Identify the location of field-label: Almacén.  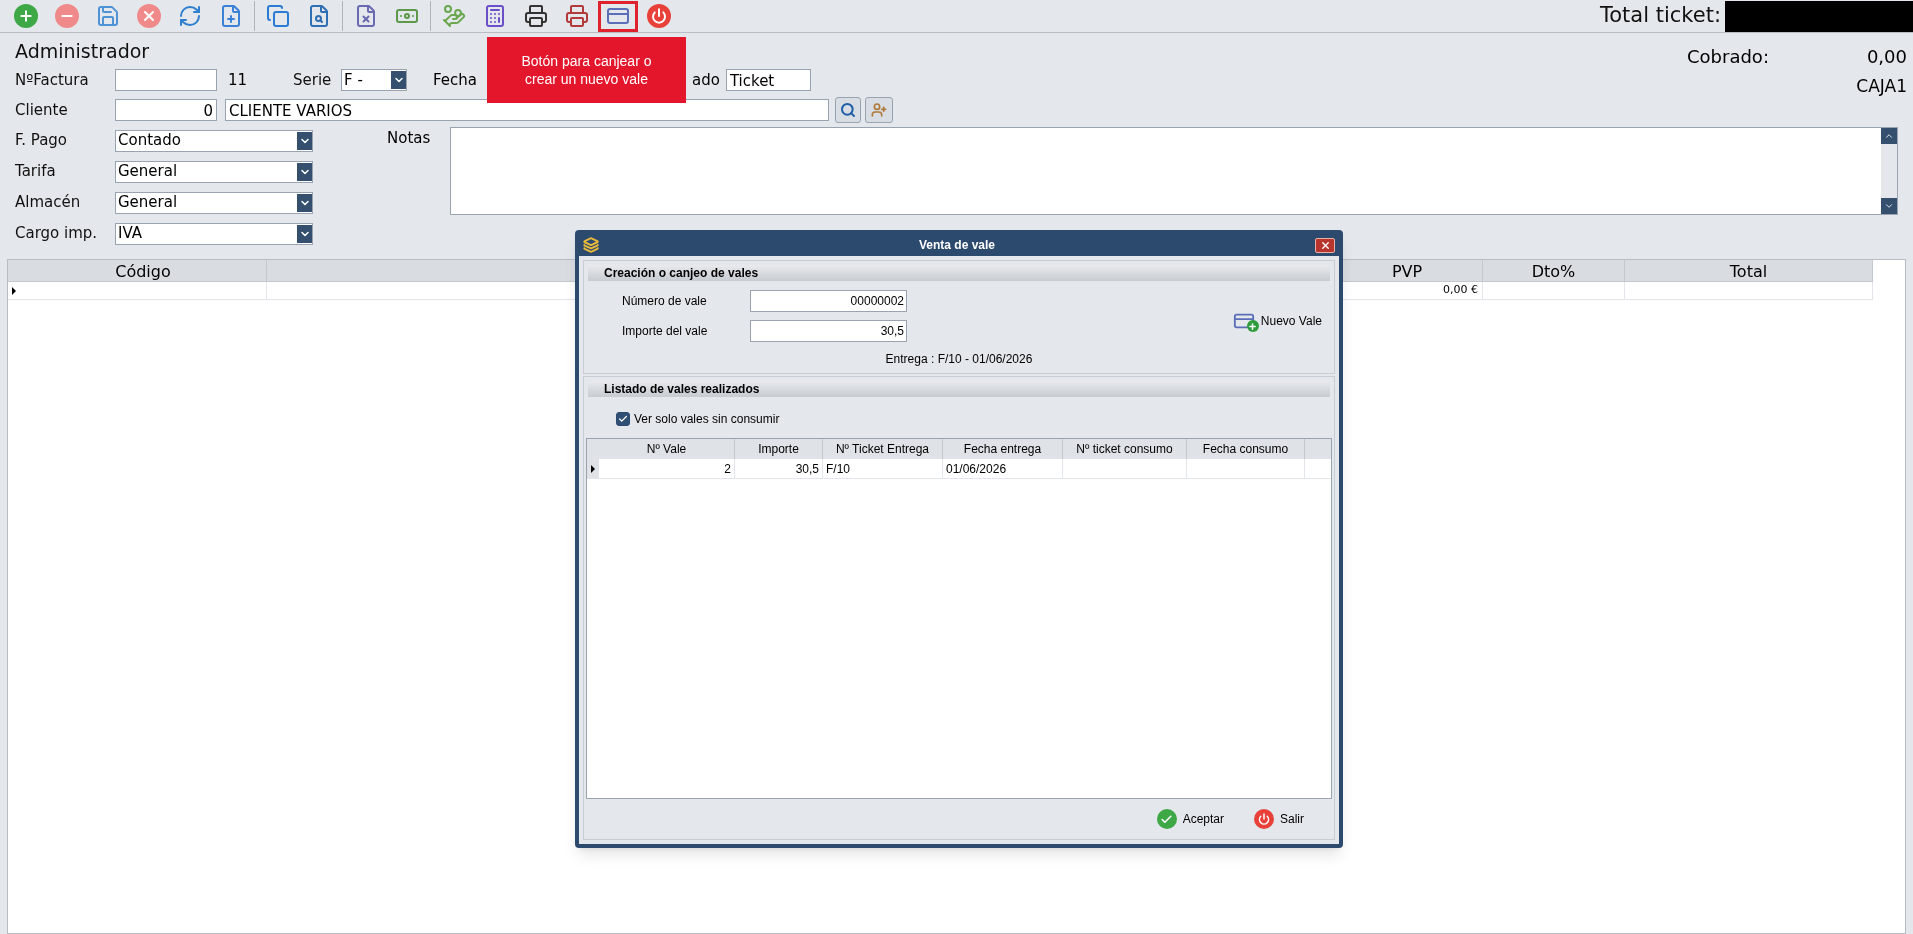
(48, 203).